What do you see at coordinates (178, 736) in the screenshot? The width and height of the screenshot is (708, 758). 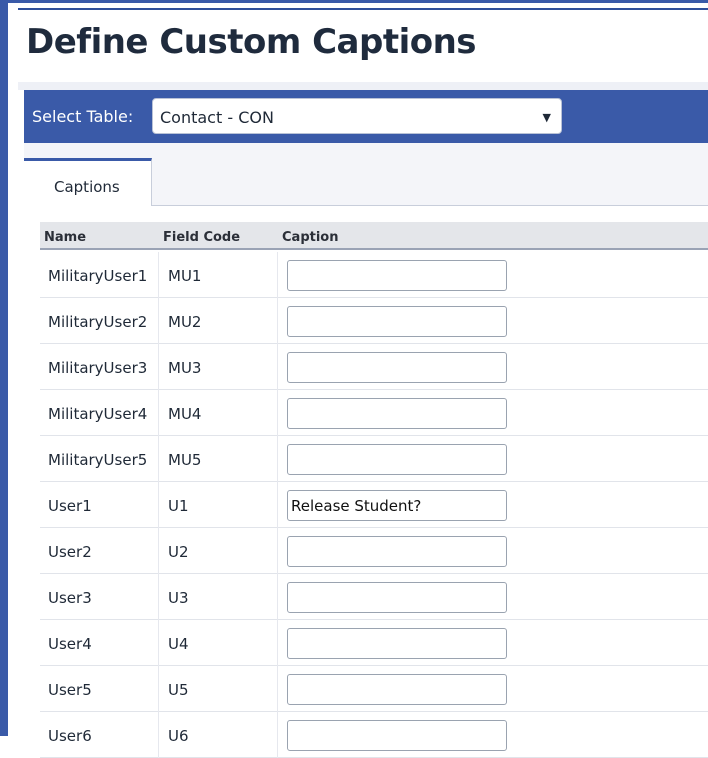 I see `row-field-code: U6` at bounding box center [178, 736].